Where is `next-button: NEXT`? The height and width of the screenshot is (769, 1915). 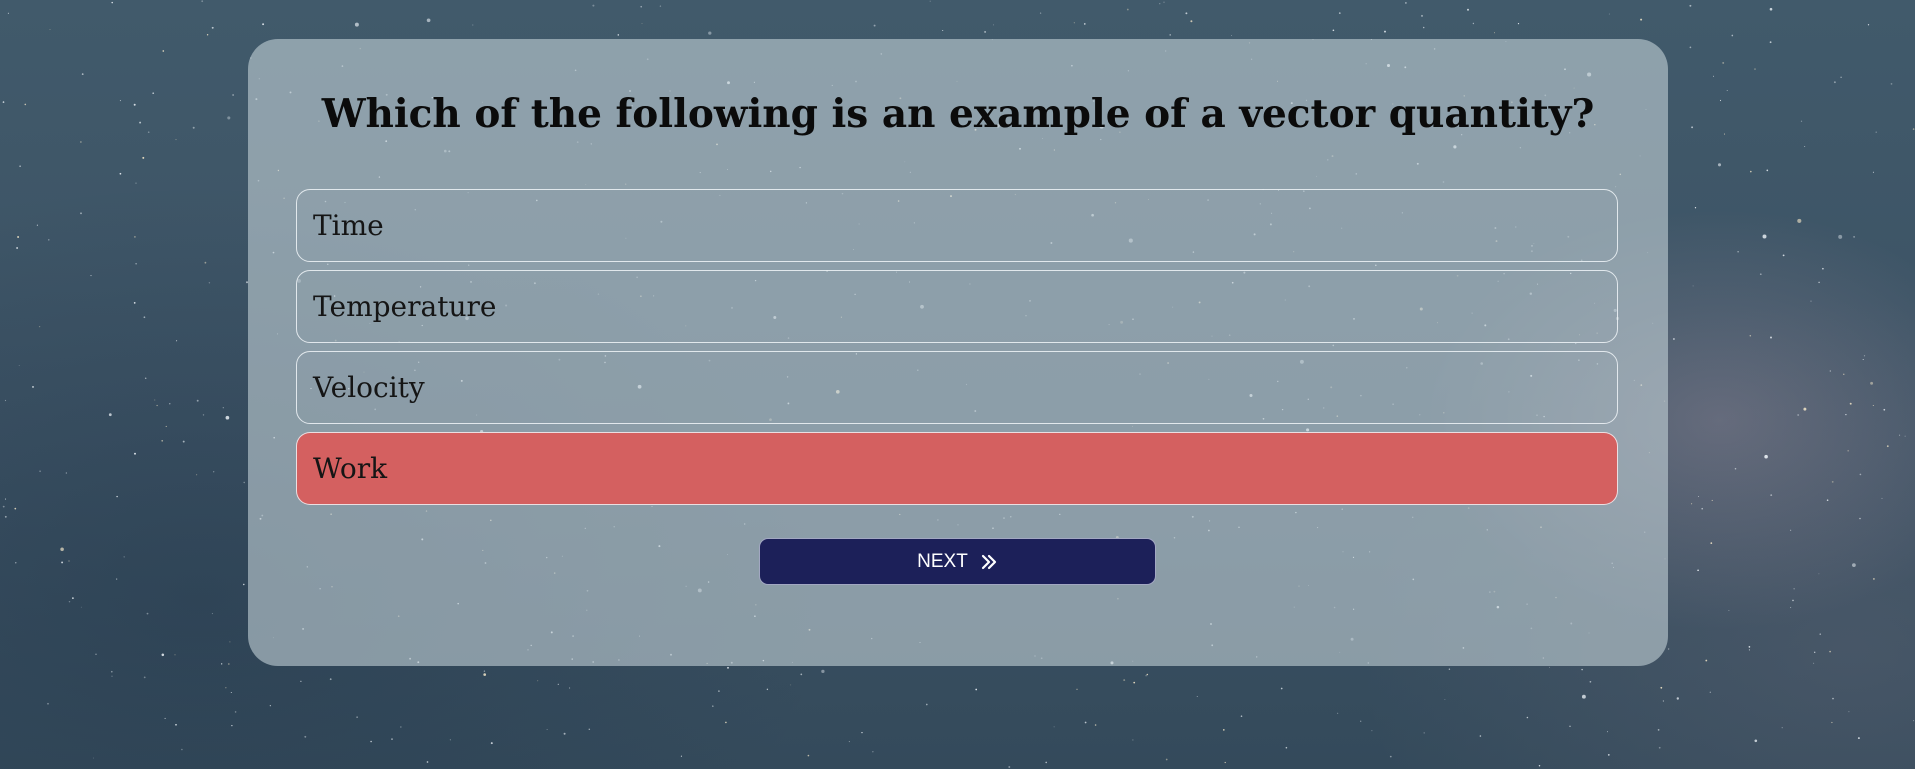 next-button: NEXT is located at coordinates (957, 561).